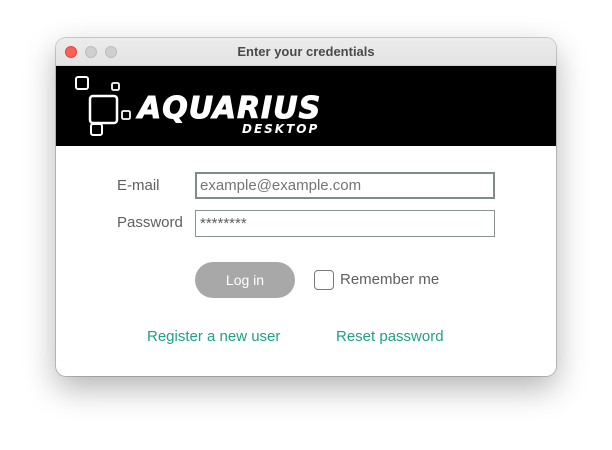 This screenshot has width=612, height=450. I want to click on reset-password-link: Reset password, so click(390, 337).